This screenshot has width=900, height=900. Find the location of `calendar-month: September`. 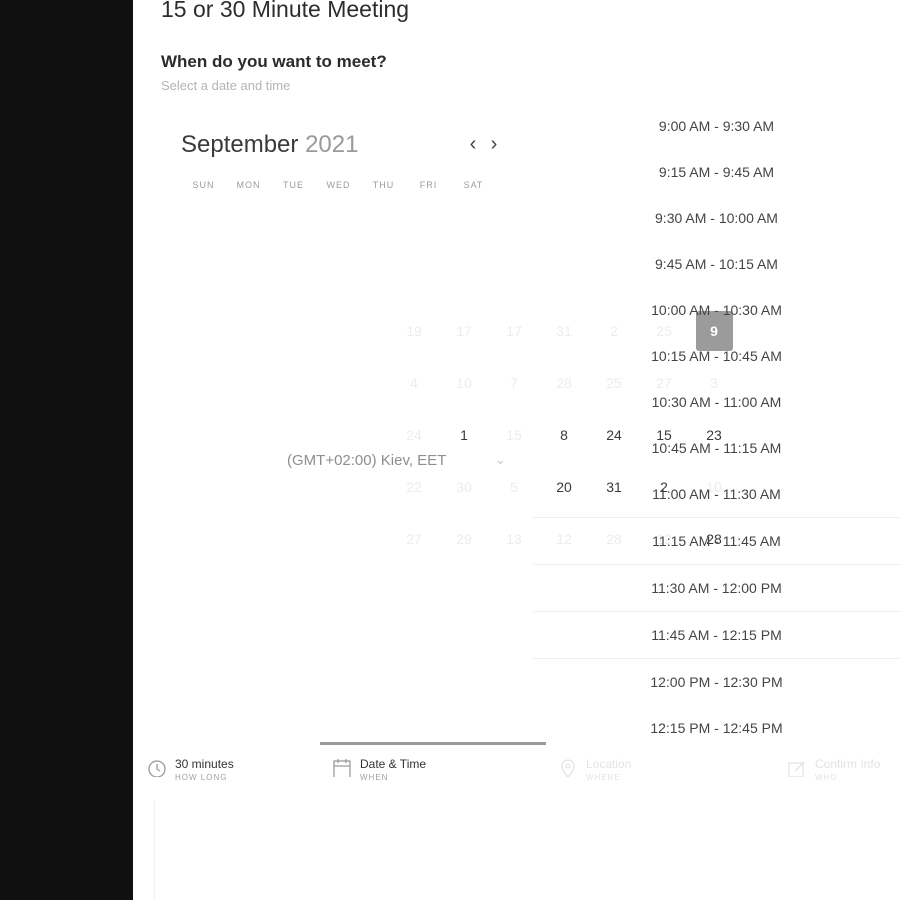

calendar-month: September is located at coordinates (240, 144).